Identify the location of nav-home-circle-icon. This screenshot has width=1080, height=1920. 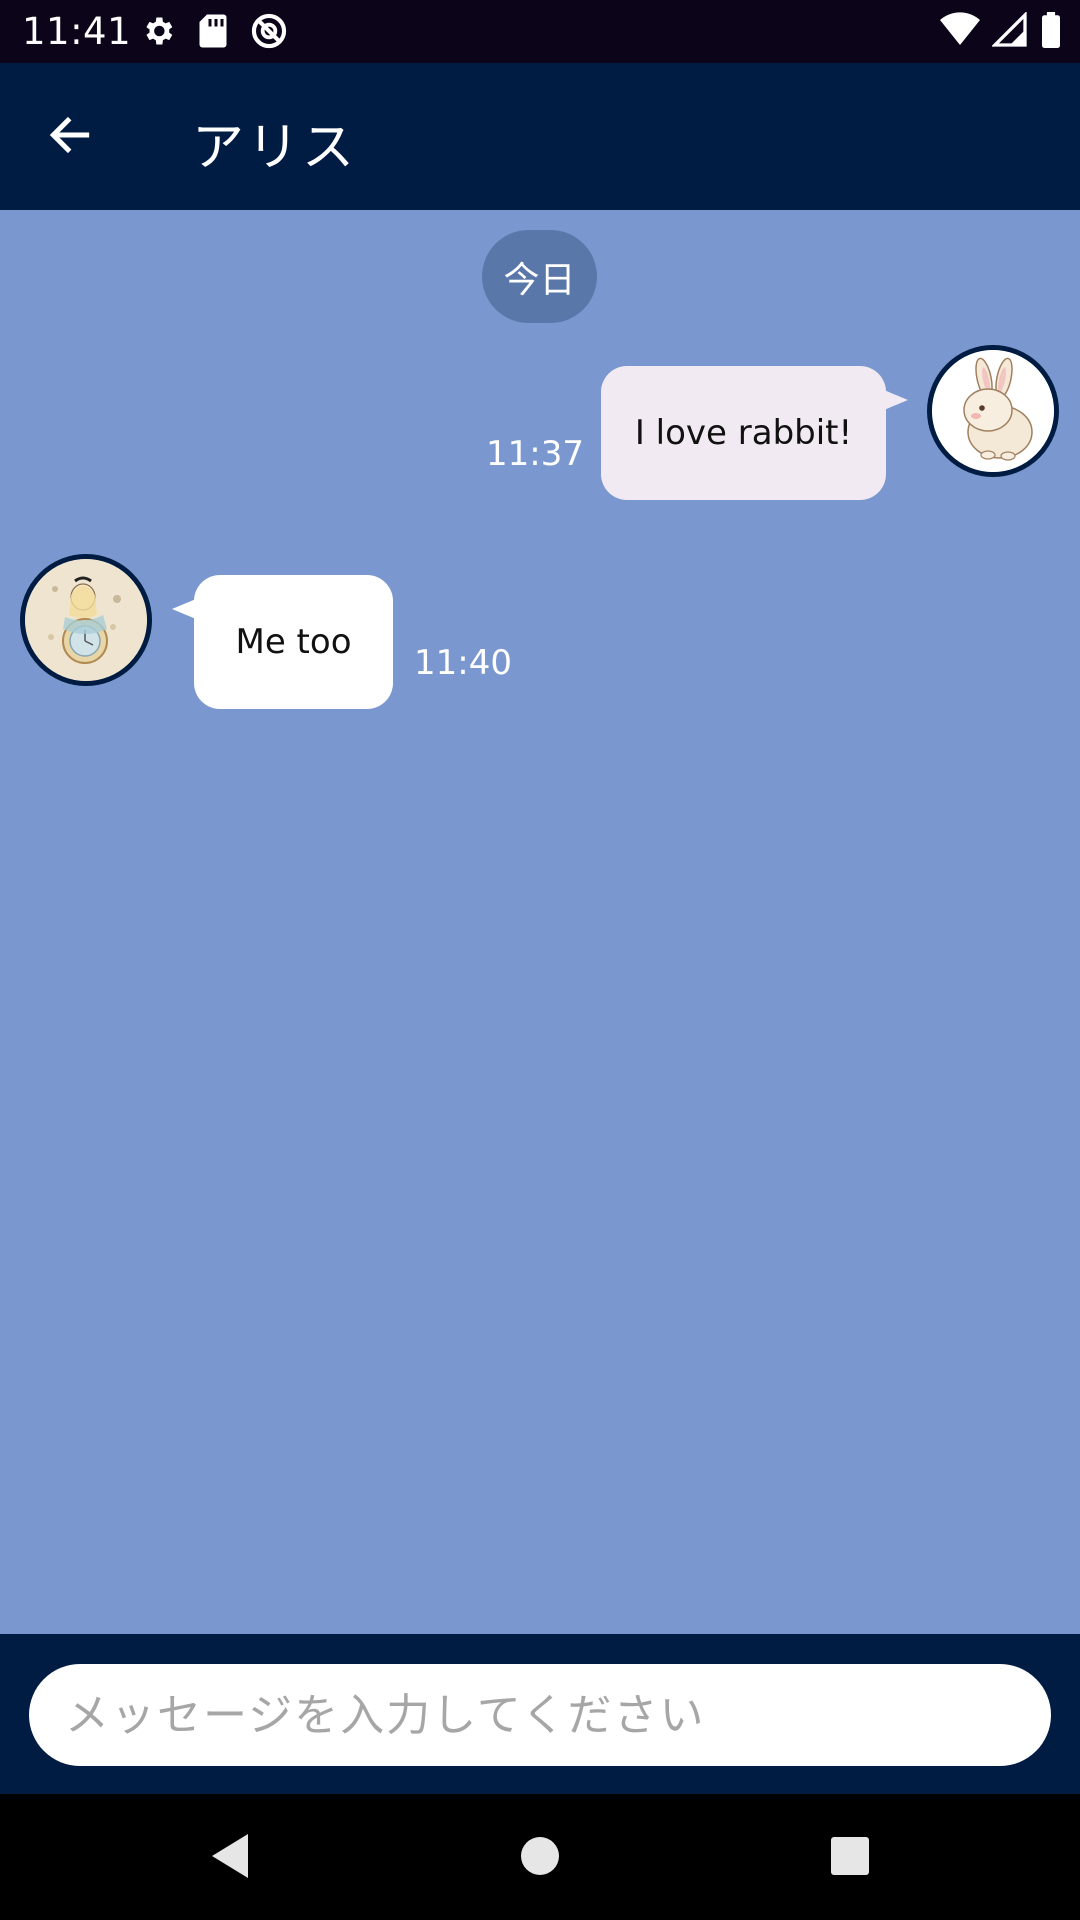
(540, 1858).